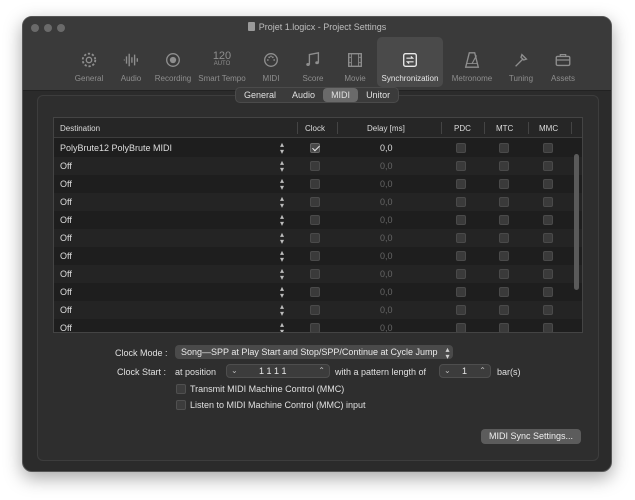 The height and width of the screenshot is (500, 635). What do you see at coordinates (341, 95) in the screenshot?
I see `tab-midi: MIDI` at bounding box center [341, 95].